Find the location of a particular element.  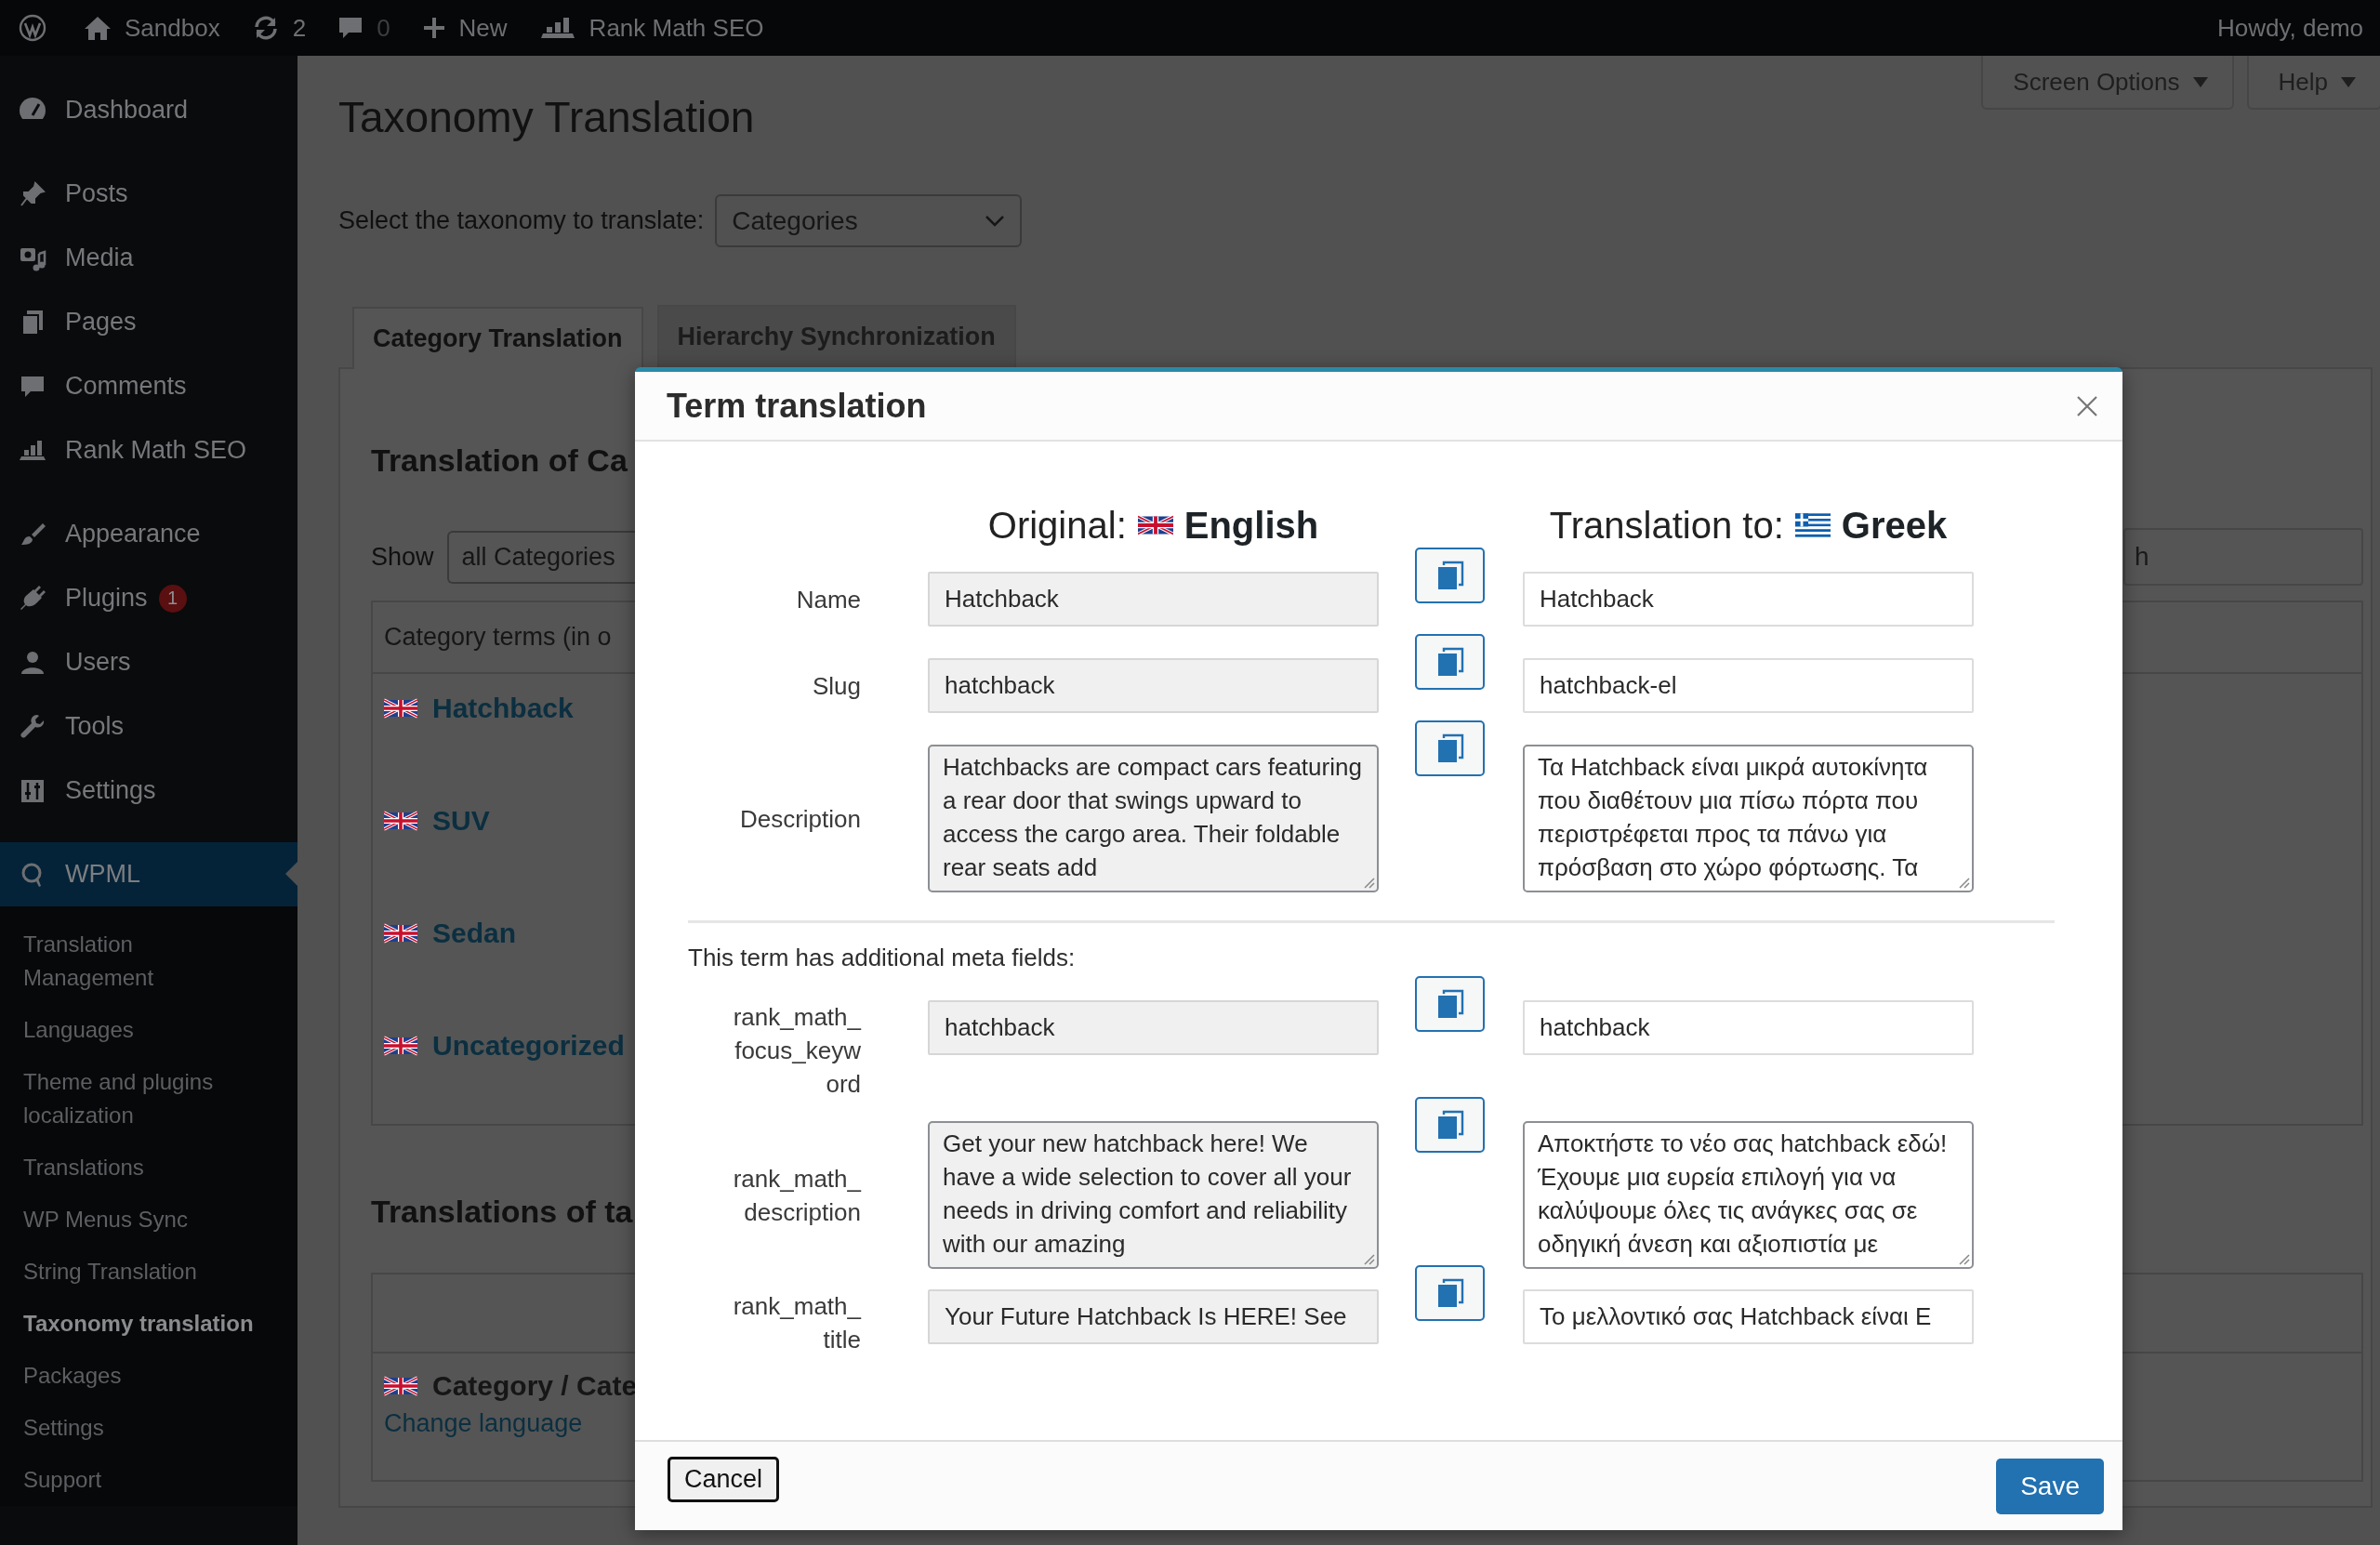

menu-label: 0 is located at coordinates (383, 28).